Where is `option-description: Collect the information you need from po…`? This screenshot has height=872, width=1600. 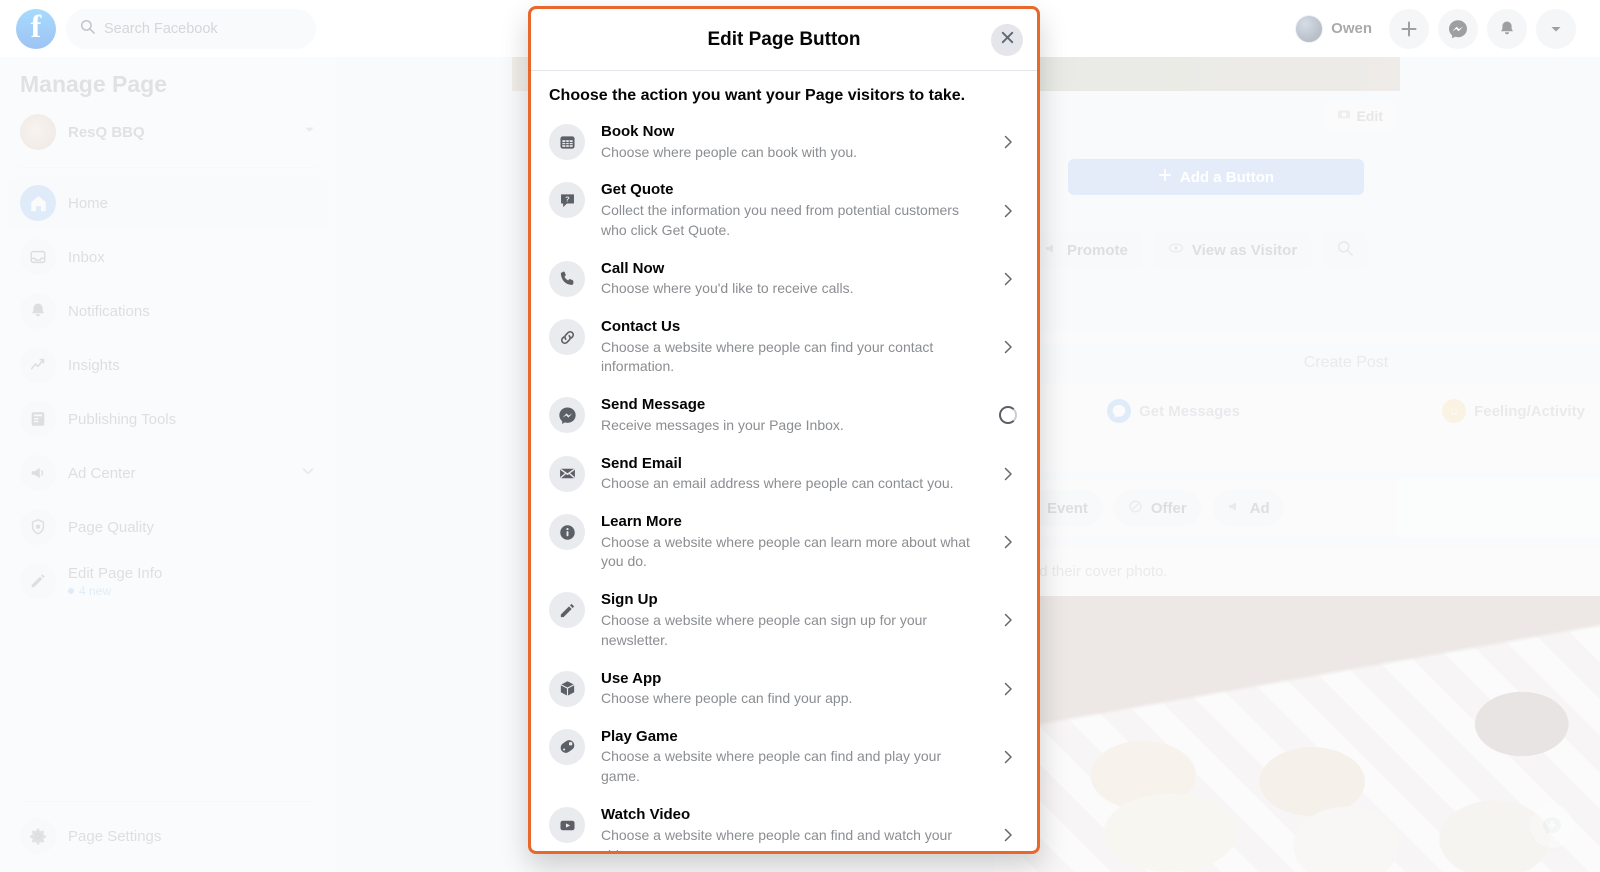 option-description: Collect the information you need from po… is located at coordinates (780, 219).